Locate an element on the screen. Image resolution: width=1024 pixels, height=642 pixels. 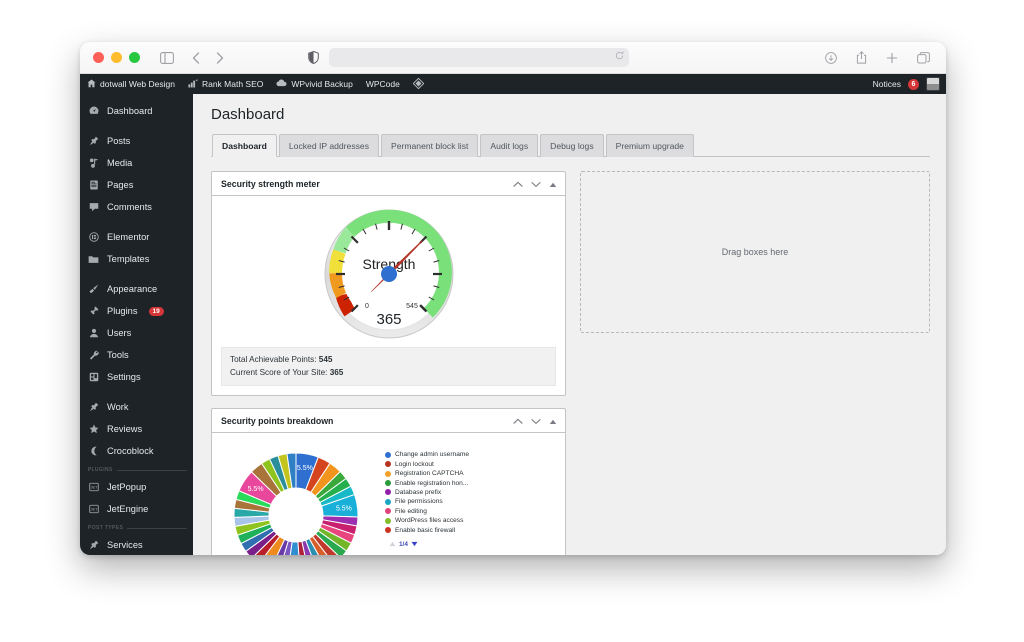
legend-item: Database prefix is located at coordinates (470, 492).